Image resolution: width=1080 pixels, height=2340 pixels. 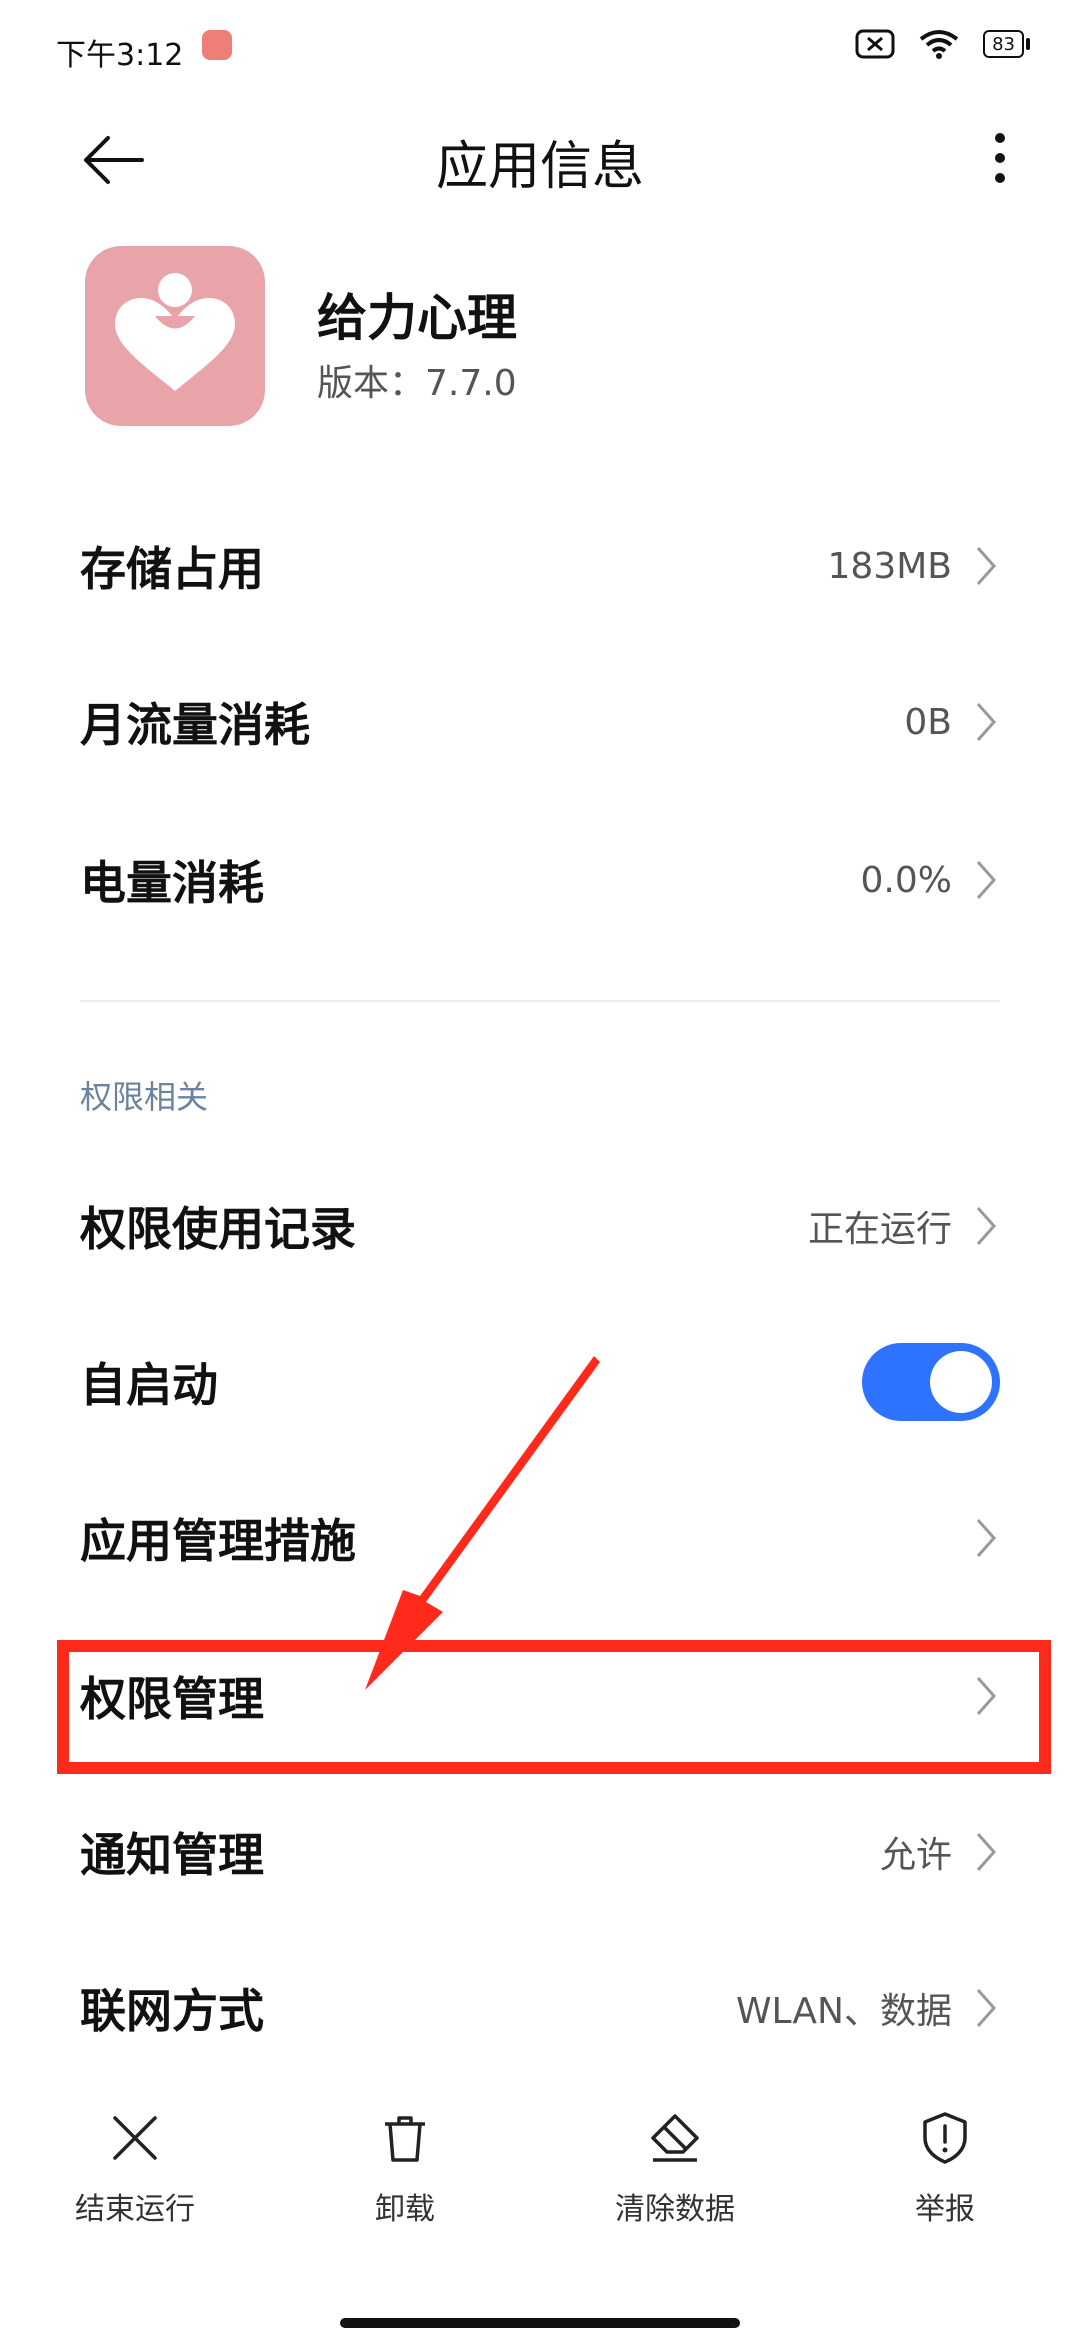 I want to click on version-label: 版本：, so click(x=371, y=383).